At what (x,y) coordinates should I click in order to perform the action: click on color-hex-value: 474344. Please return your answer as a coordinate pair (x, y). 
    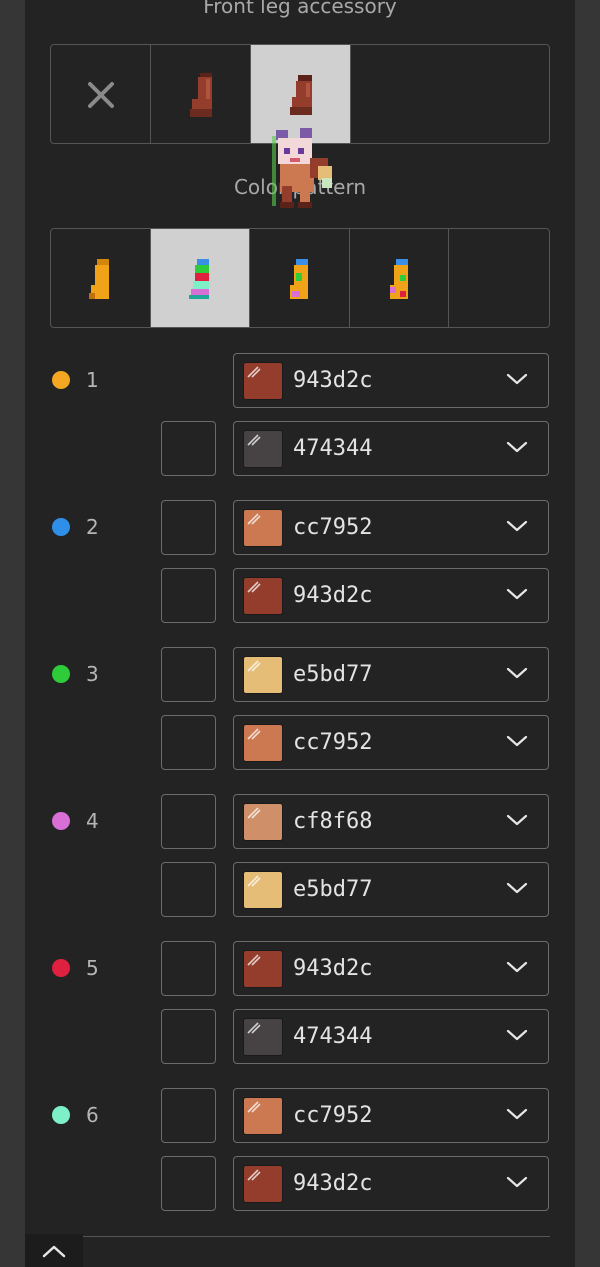
    Looking at the image, I should click on (333, 448).